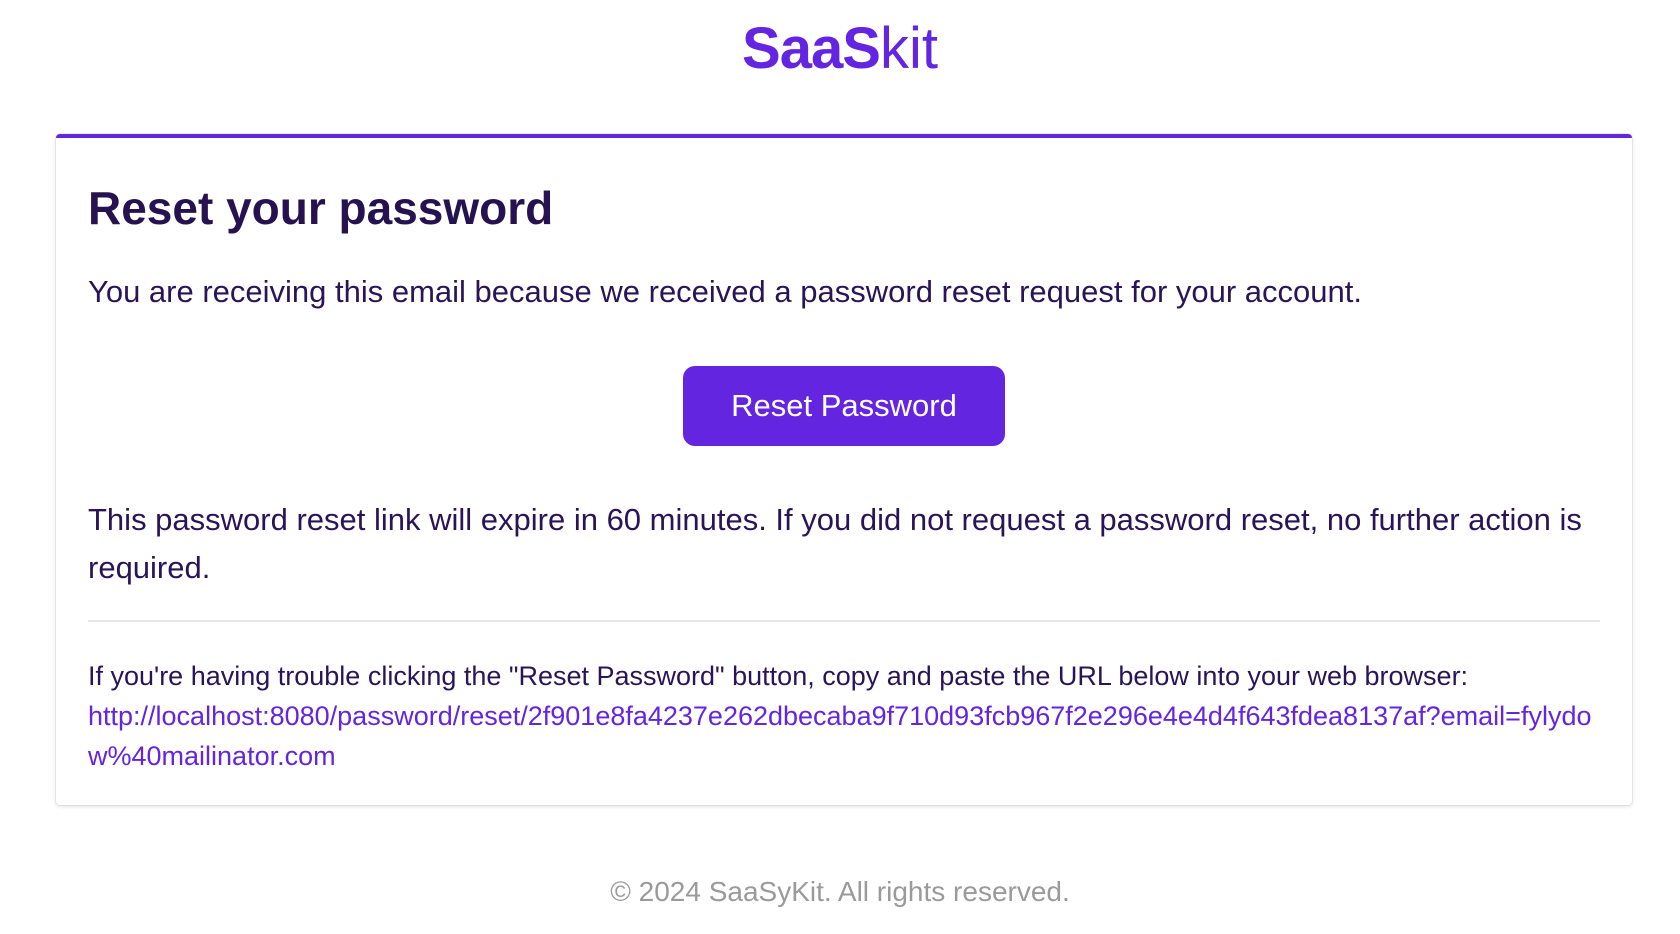 The height and width of the screenshot is (934, 1680). Describe the element at coordinates (844, 621) in the screenshot. I see `divider` at that location.